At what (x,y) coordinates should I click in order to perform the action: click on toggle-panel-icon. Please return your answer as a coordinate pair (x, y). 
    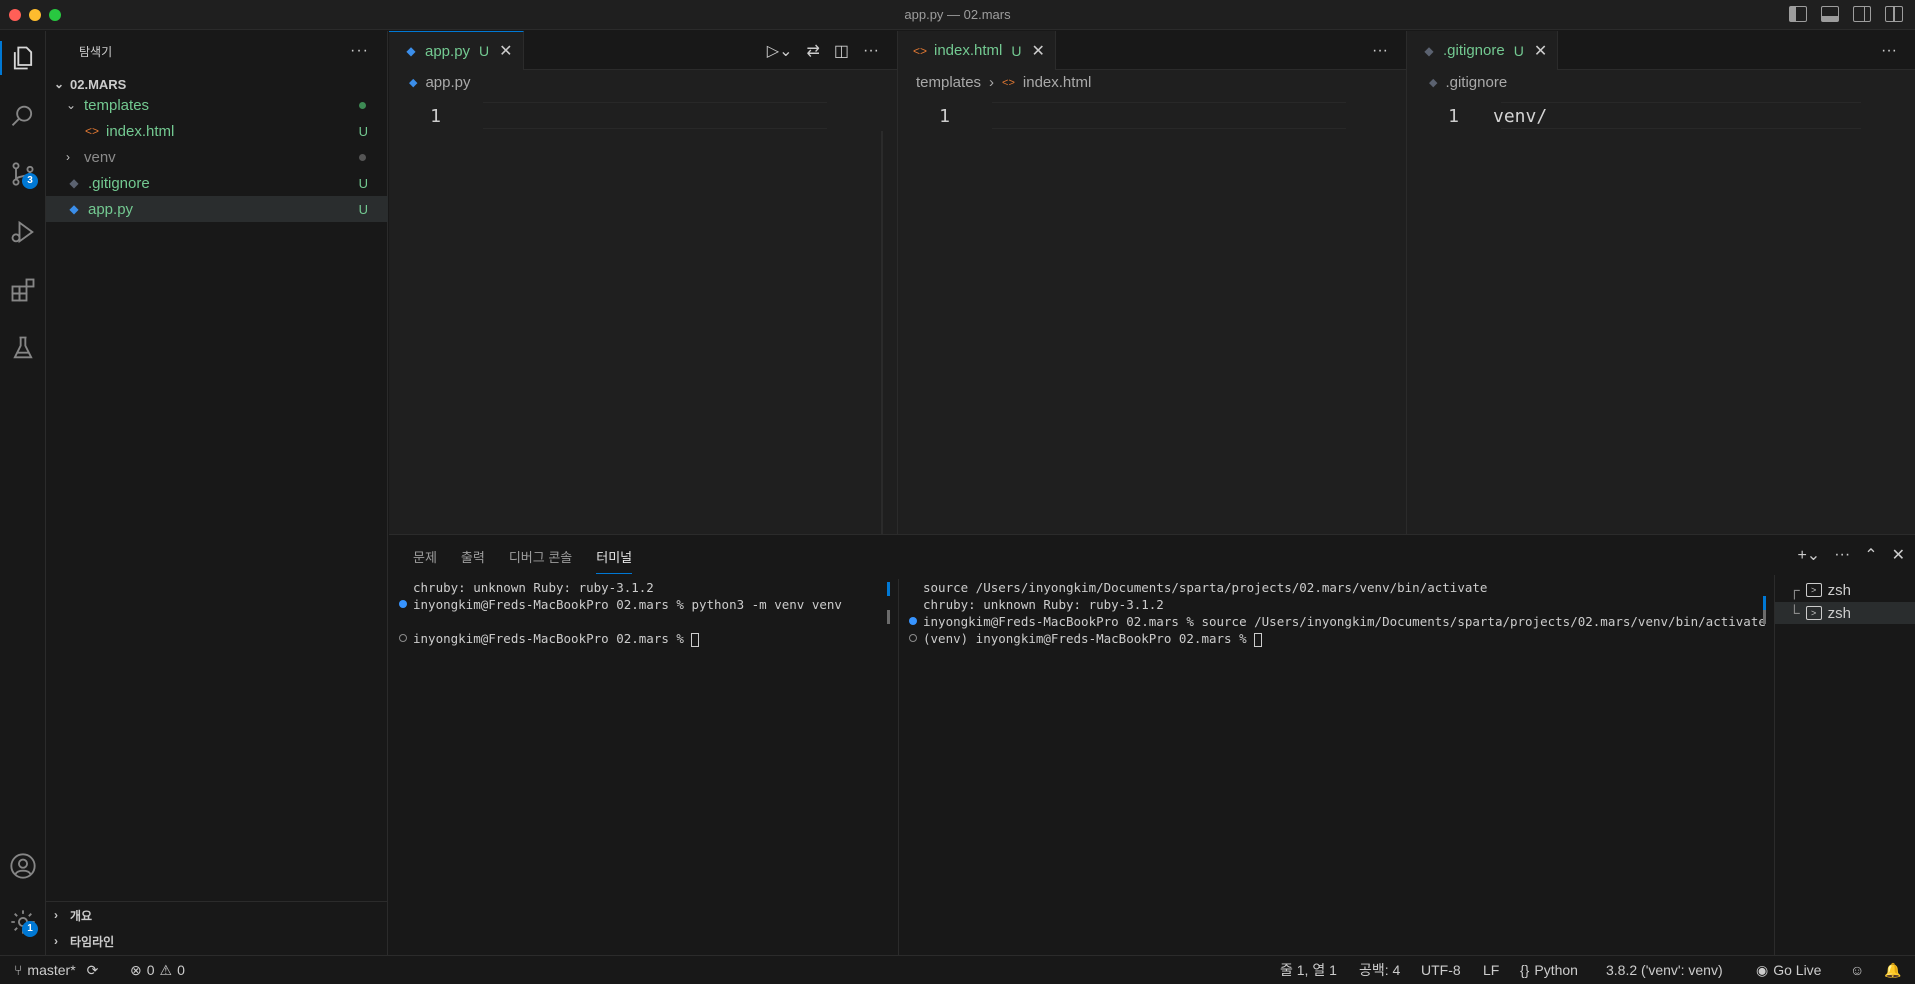
    Looking at the image, I should click on (1830, 14).